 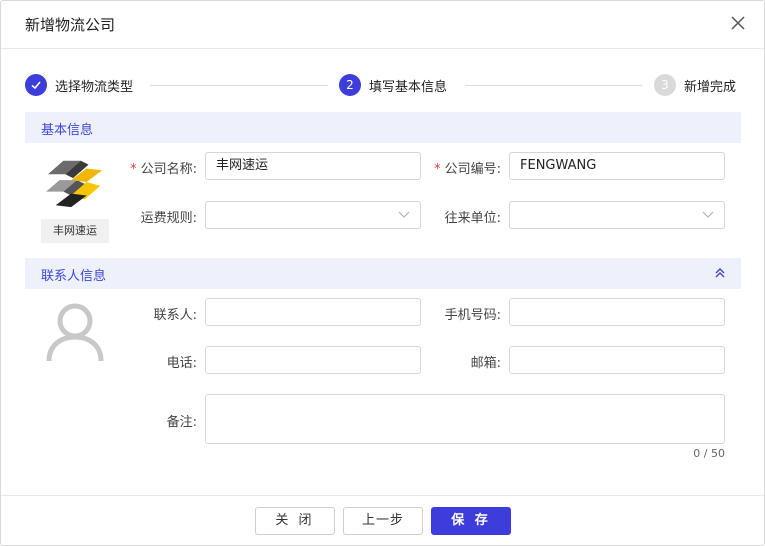 What do you see at coordinates (408, 87) in the screenshot?
I see `step-label-fill-info: 填写基本信息` at bounding box center [408, 87].